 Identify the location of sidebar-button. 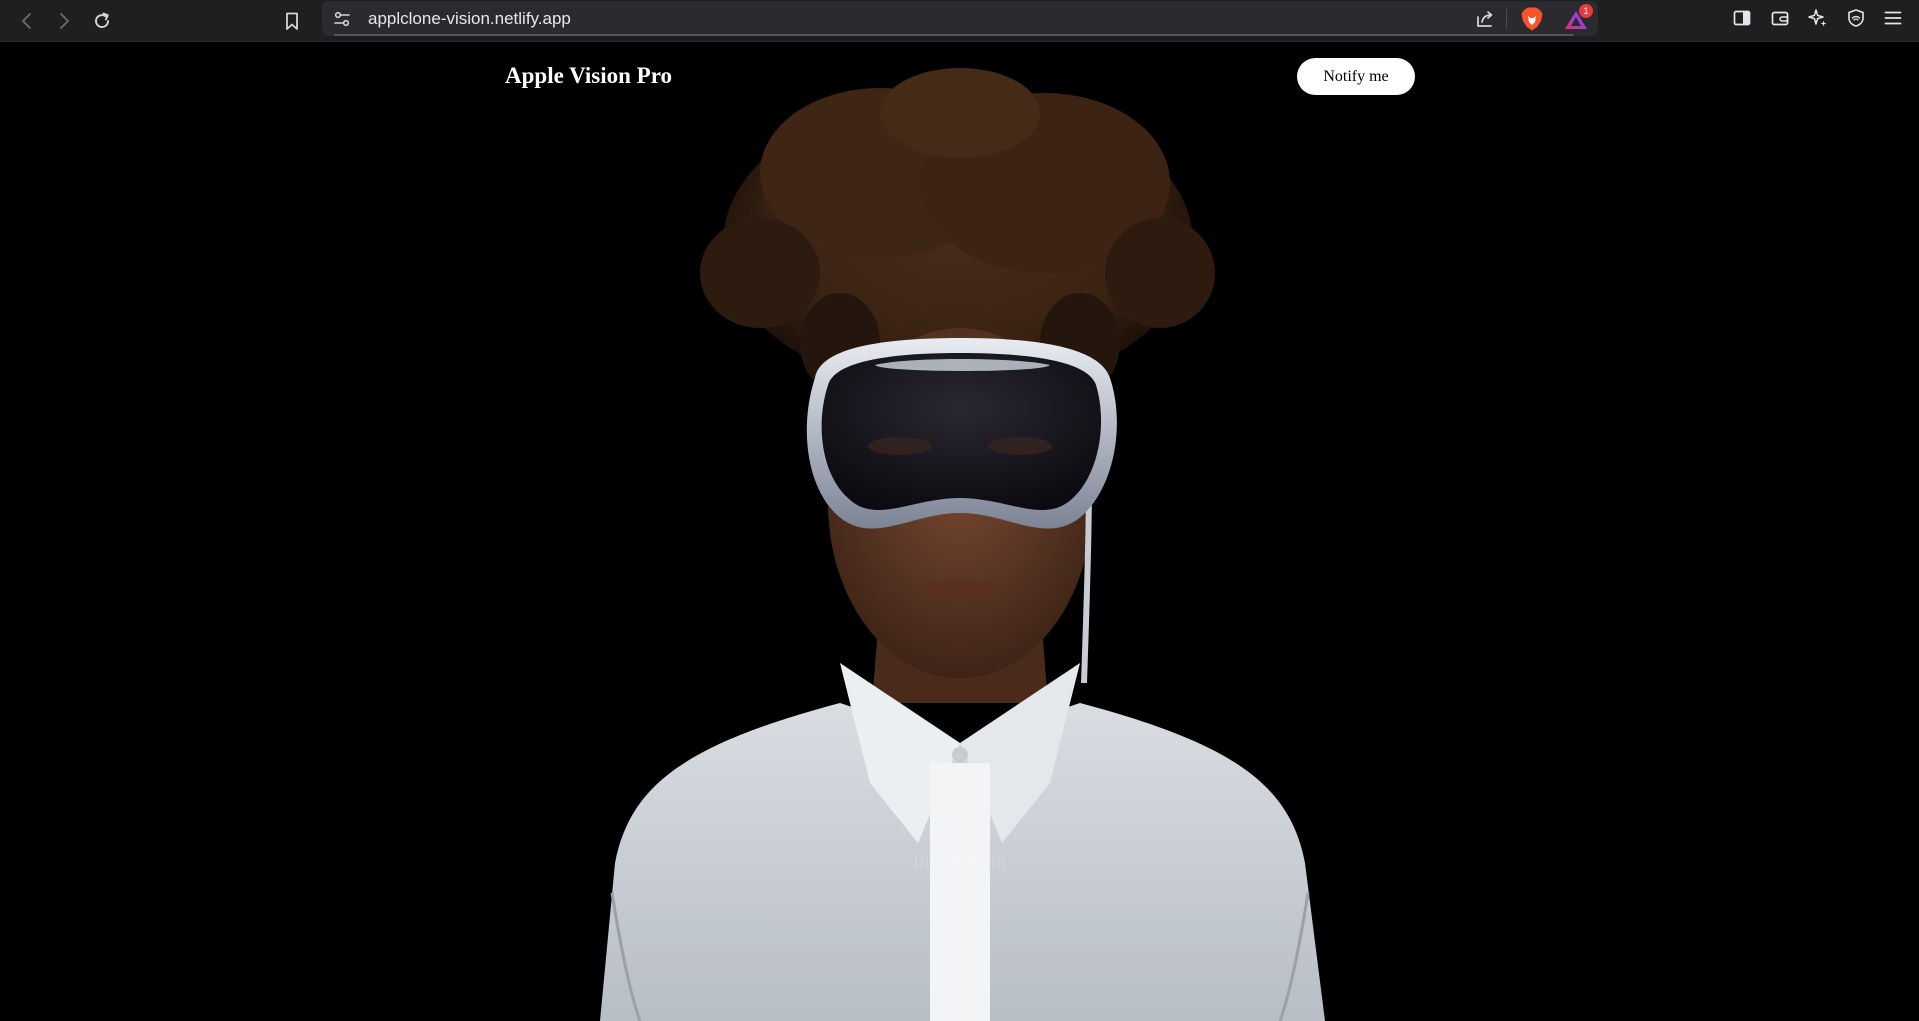
(1742, 18).